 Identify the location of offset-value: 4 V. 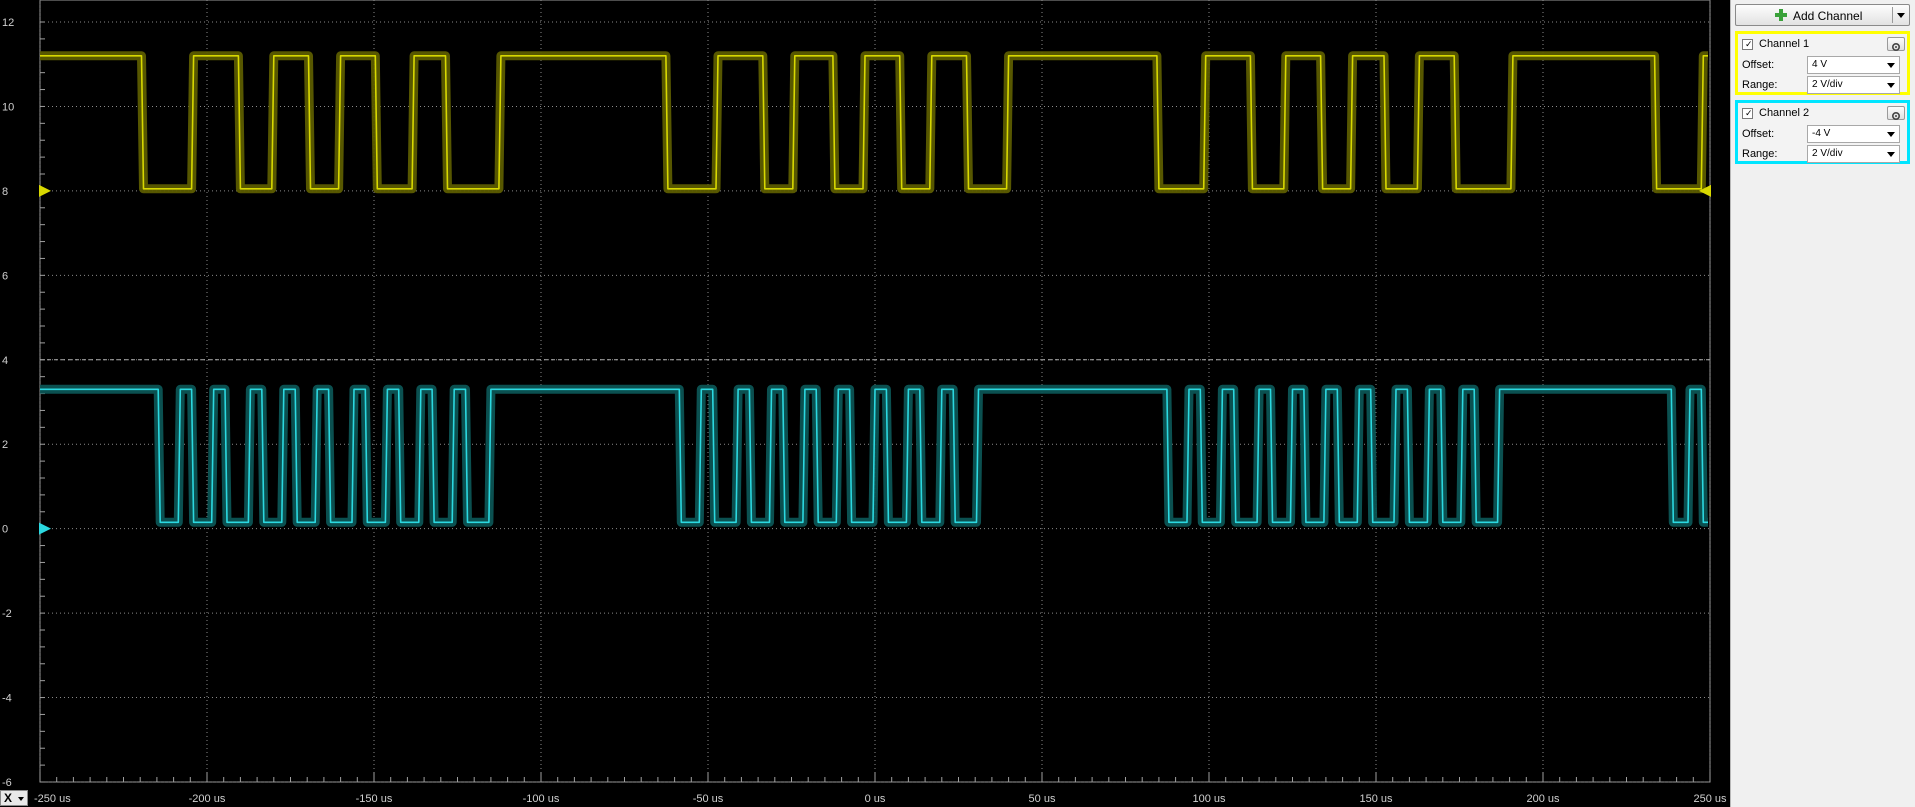
(1820, 64).